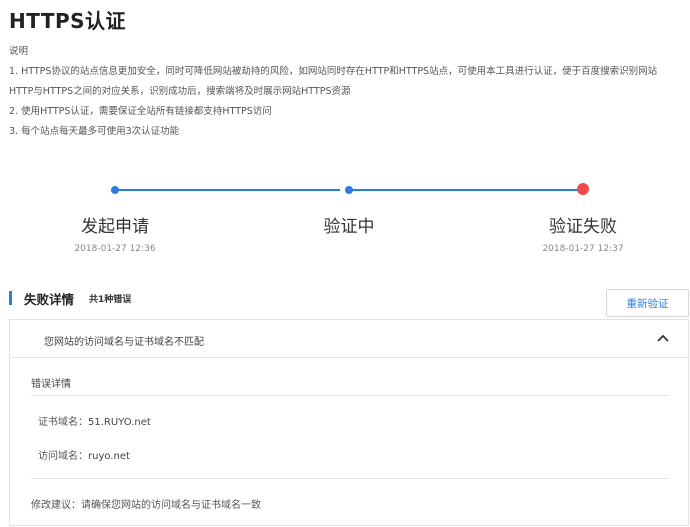 The height and width of the screenshot is (527, 690). What do you see at coordinates (51, 384) in the screenshot?
I see `error-detail-title: 错误详情` at bounding box center [51, 384].